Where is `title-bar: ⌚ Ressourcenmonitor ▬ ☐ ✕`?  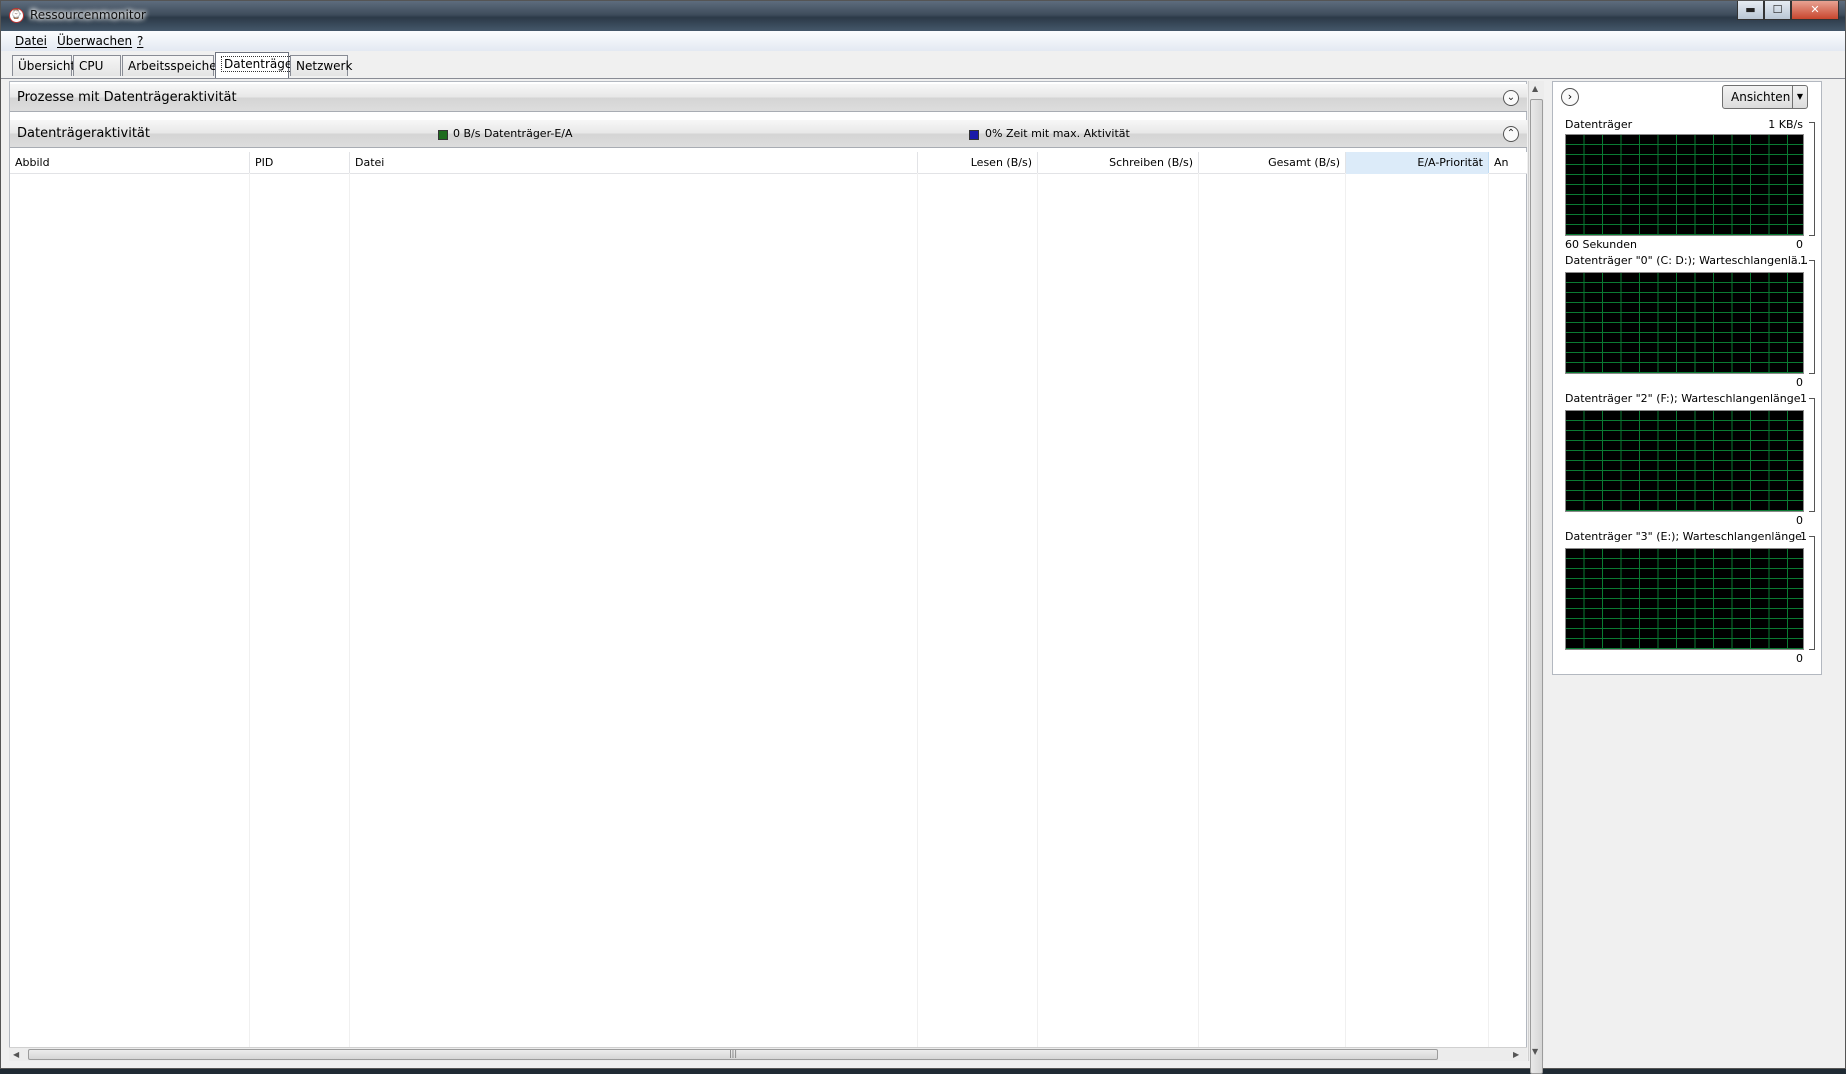 title-bar: ⌚ Ressourcenmonitor ▬ ☐ ✕ is located at coordinates (923, 16).